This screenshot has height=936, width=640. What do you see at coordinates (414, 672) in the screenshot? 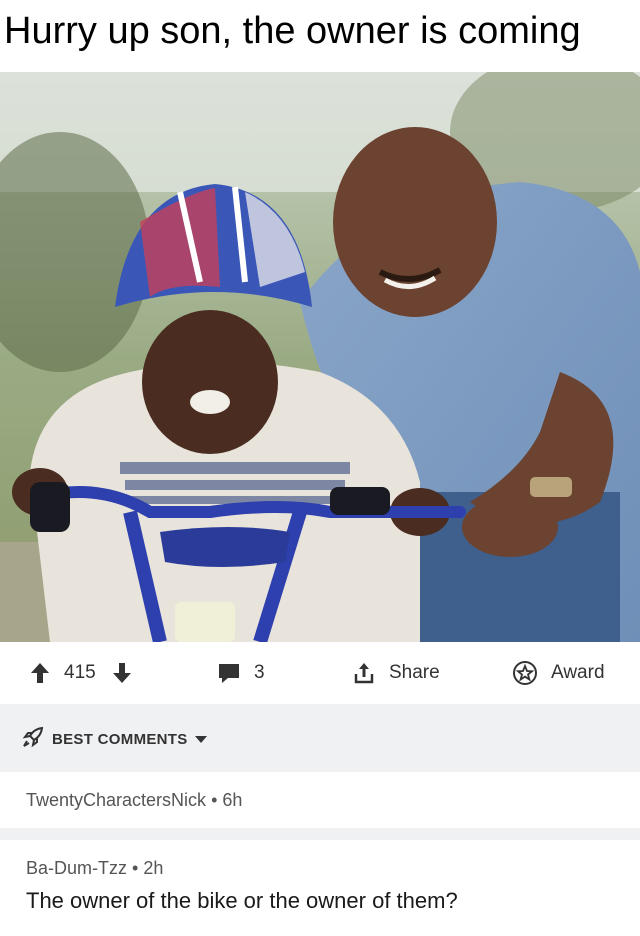
I see `share-label: Share` at bounding box center [414, 672].